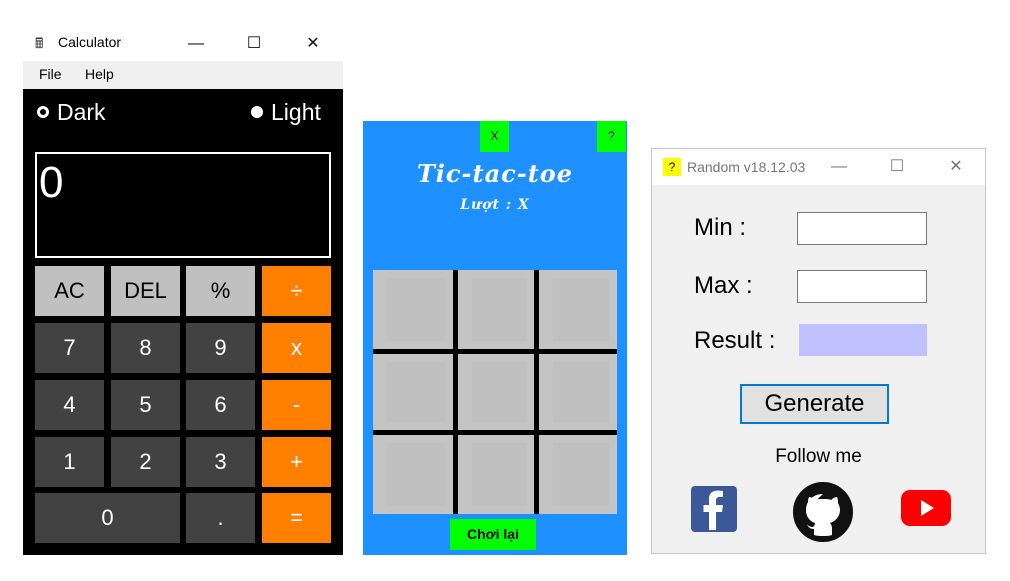 The height and width of the screenshot is (581, 1010). I want to click on menu-help: Help, so click(99, 74).